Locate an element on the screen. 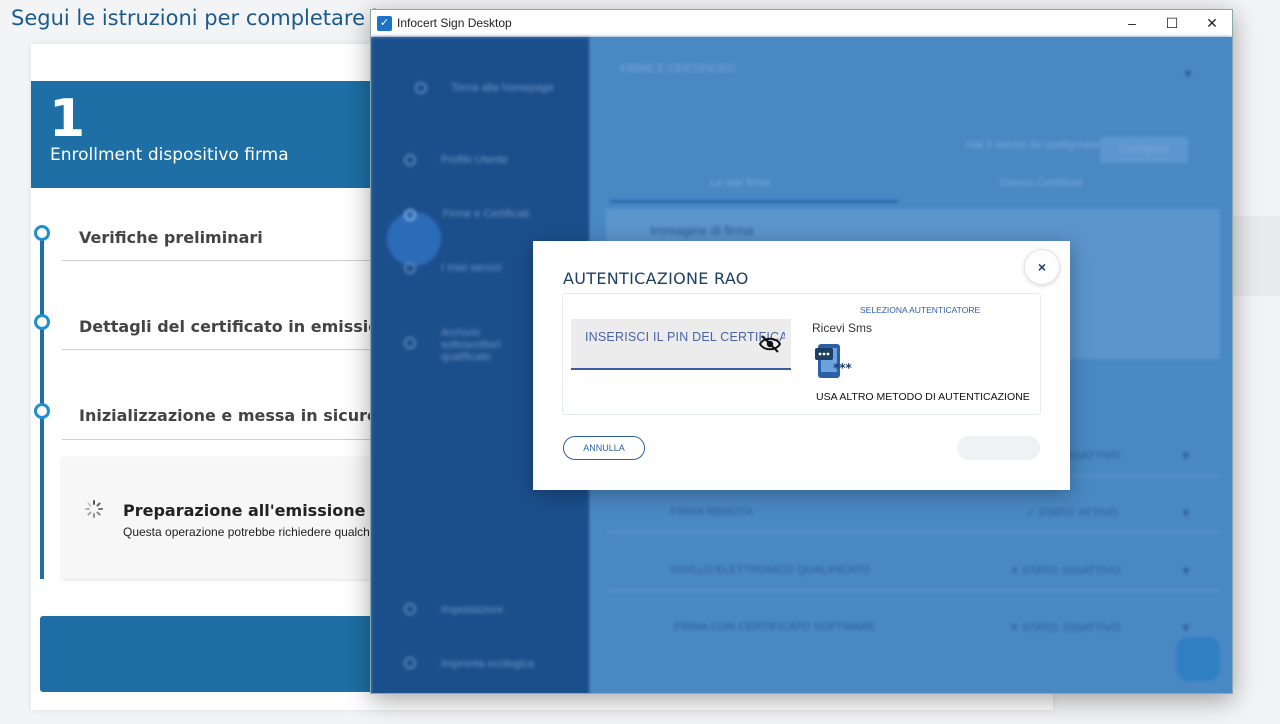 This screenshot has height=724, width=1280. title-bar: ✓ Infocert Sign Desktop – ☐ ✕ is located at coordinates (801, 23).